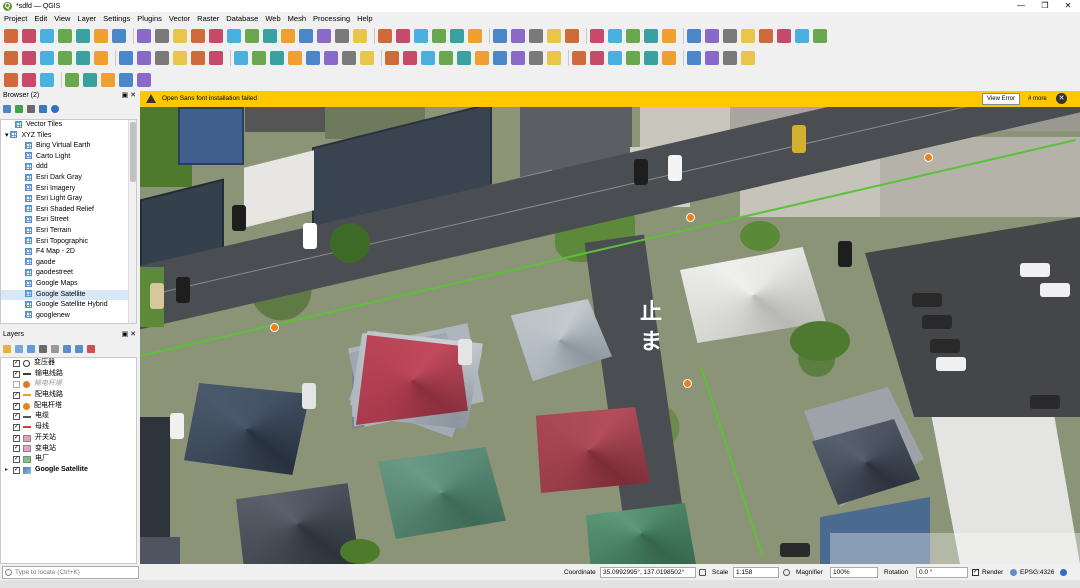 The image size is (1080, 588). Describe the element at coordinates (86, 18) in the screenshot. I see `menu-layer: Layer` at that location.